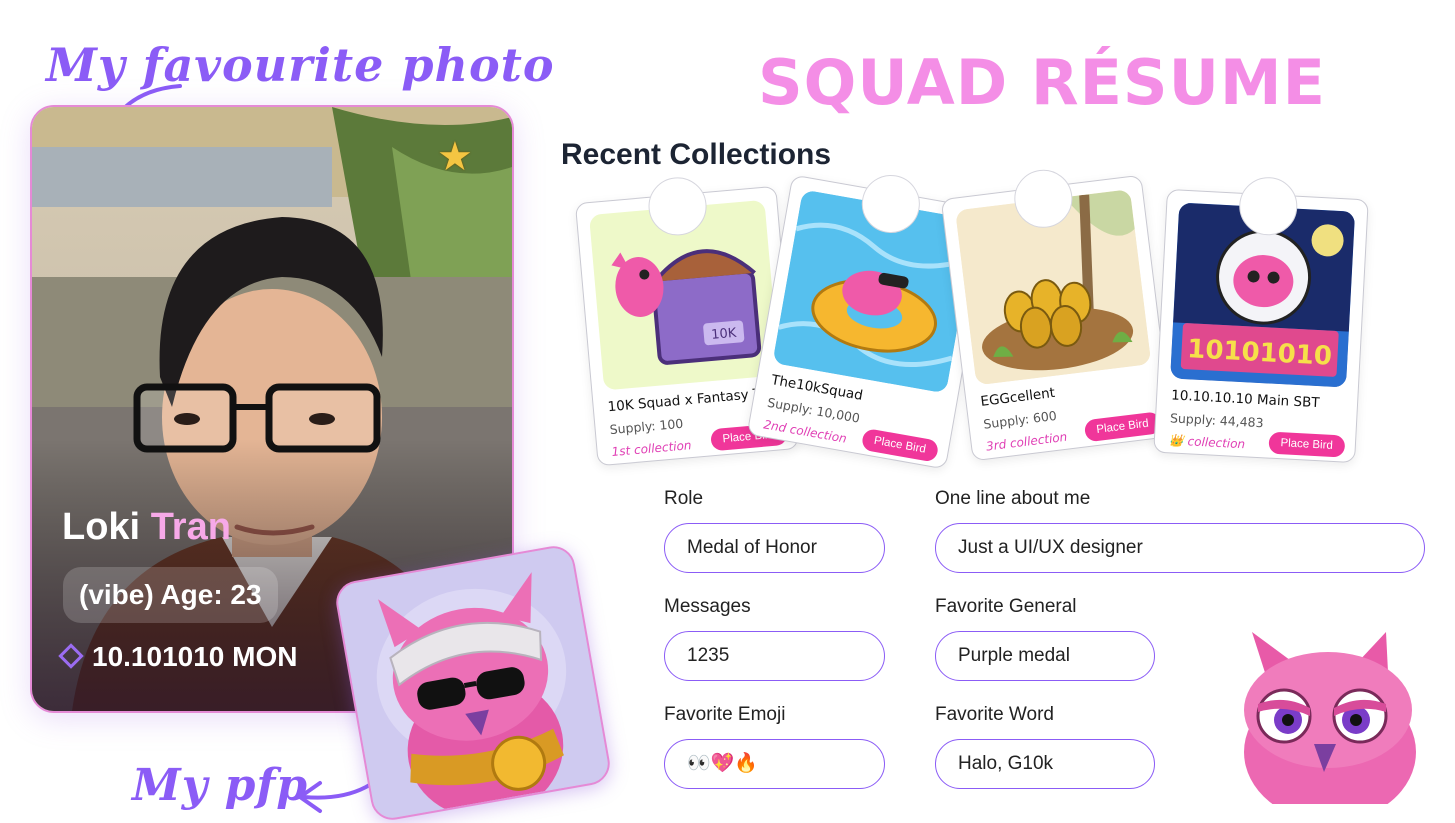 This screenshot has height=823, width=1455. I want to click on pfp-annotation: My pfp, so click(220, 785).